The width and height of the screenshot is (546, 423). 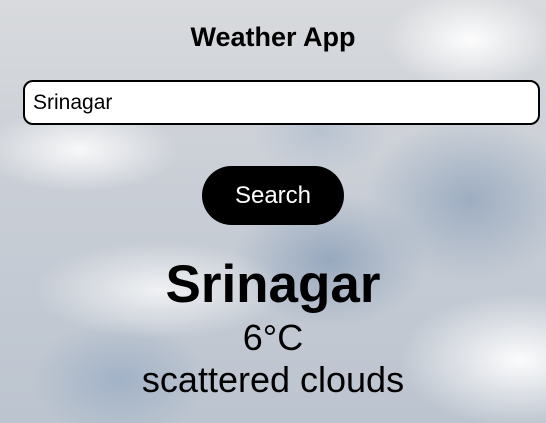 What do you see at coordinates (273, 284) in the screenshot?
I see `city-name: Srinagar` at bounding box center [273, 284].